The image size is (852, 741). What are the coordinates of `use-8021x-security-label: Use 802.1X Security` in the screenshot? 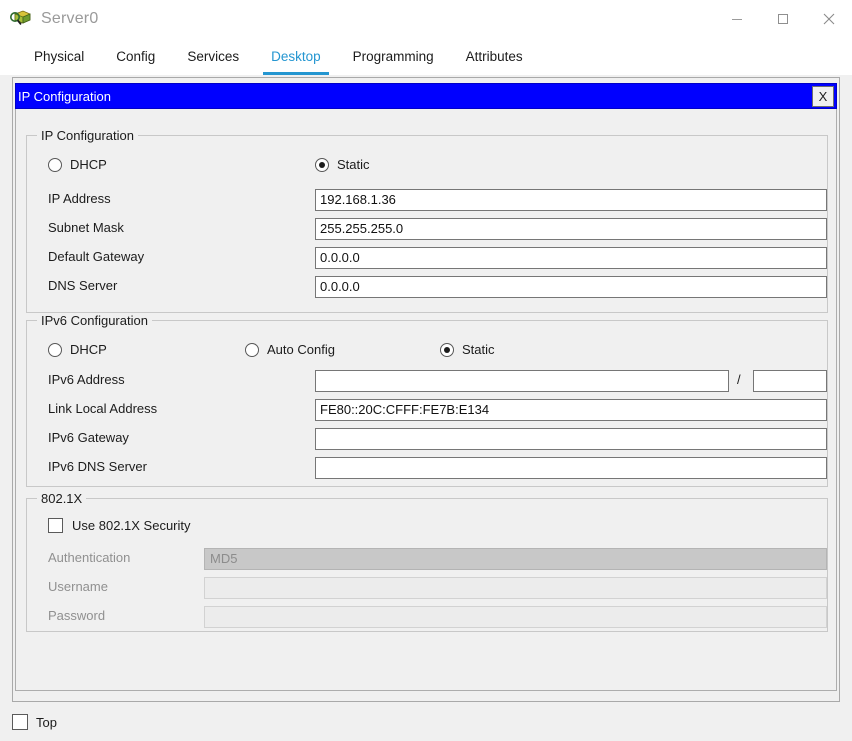 It's located at (131, 525).